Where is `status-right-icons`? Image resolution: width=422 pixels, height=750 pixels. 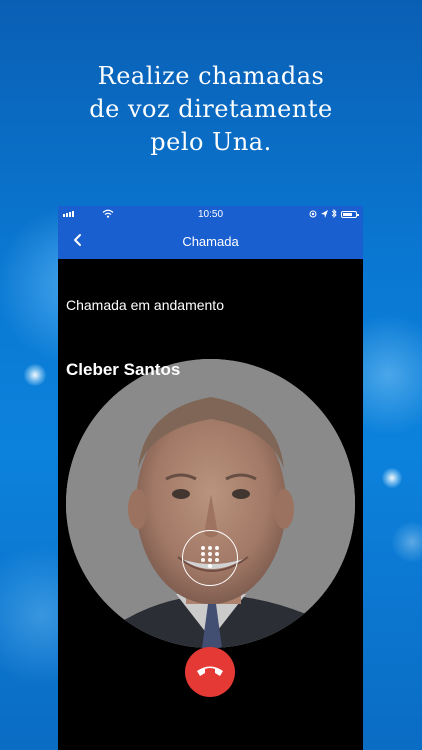
status-right-icons is located at coordinates (334, 214).